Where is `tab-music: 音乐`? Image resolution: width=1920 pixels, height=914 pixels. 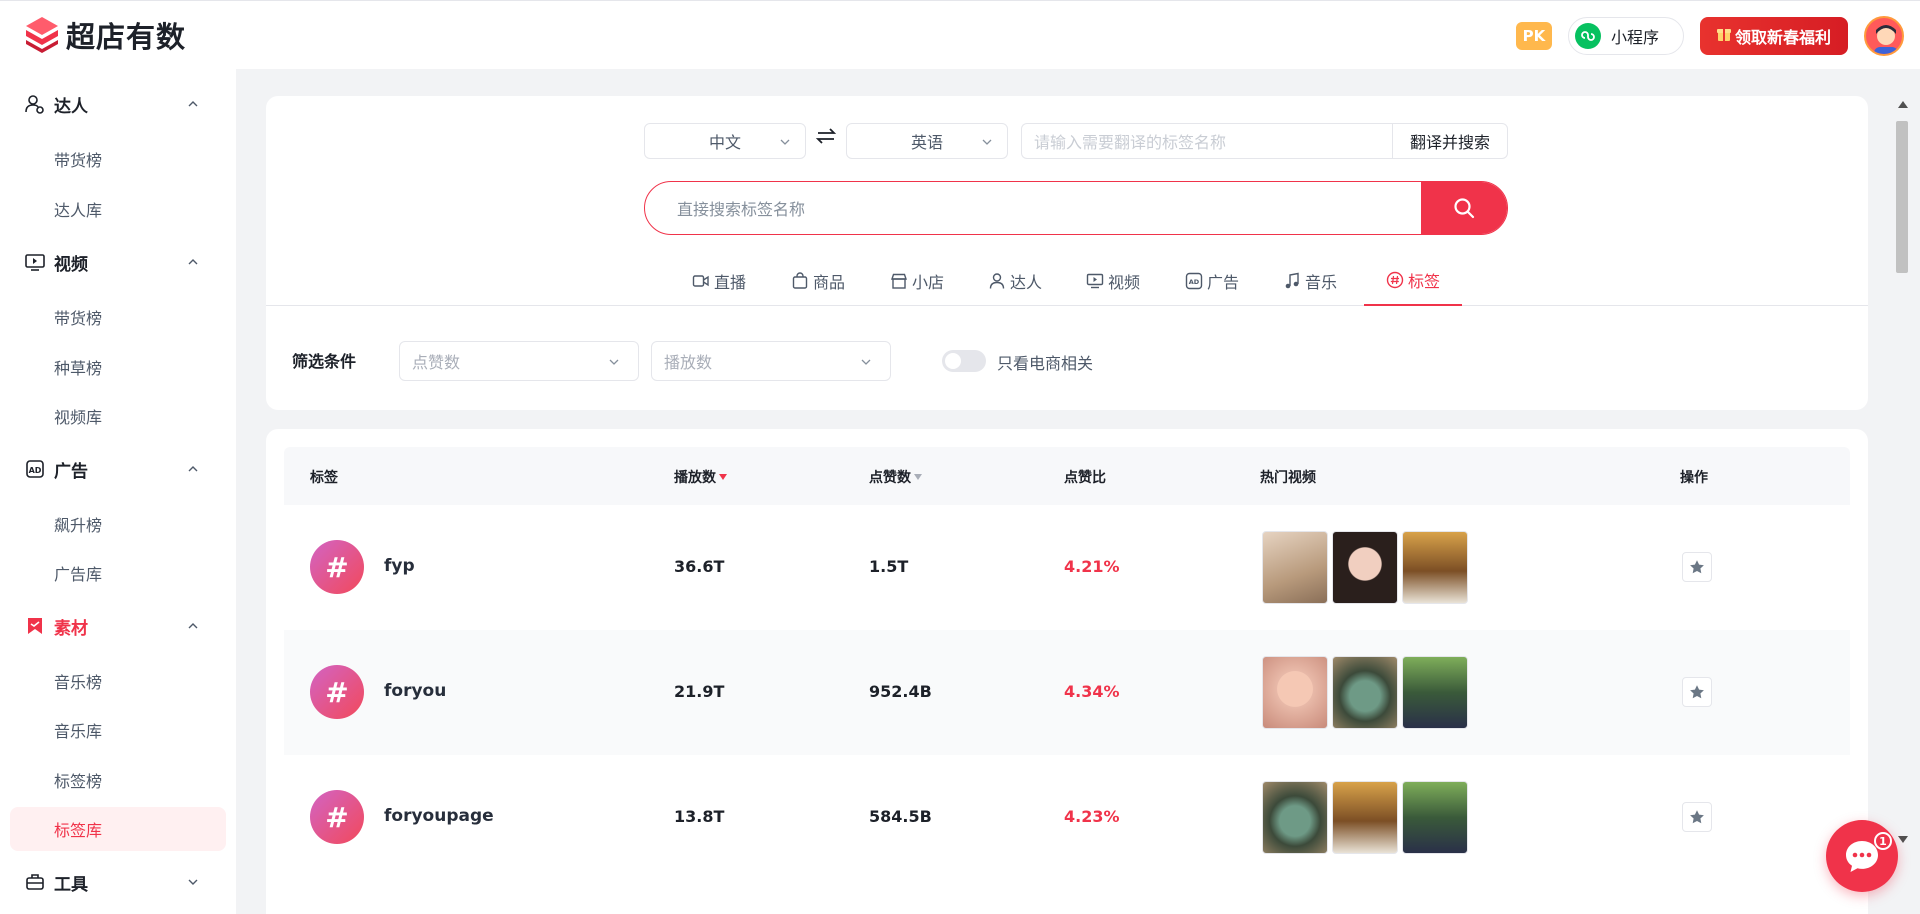 tab-music: 音乐 is located at coordinates (1310, 281).